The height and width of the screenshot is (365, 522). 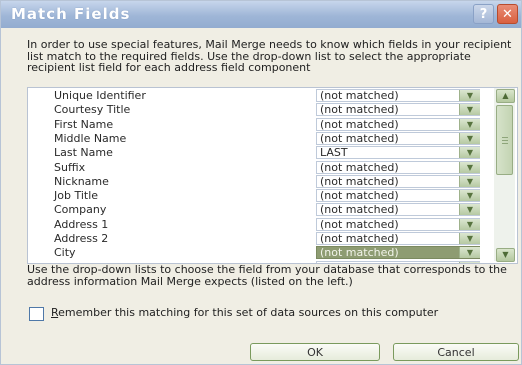 What do you see at coordinates (505, 255) in the screenshot?
I see `scroll-down-button: ▼` at bounding box center [505, 255].